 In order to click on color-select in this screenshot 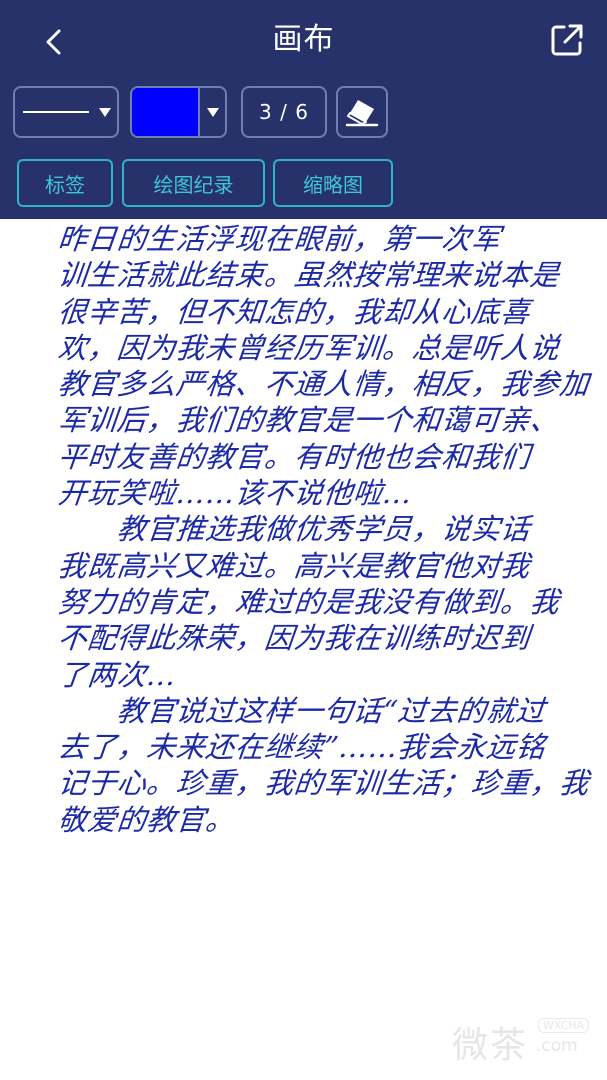, I will do `click(178, 112)`.